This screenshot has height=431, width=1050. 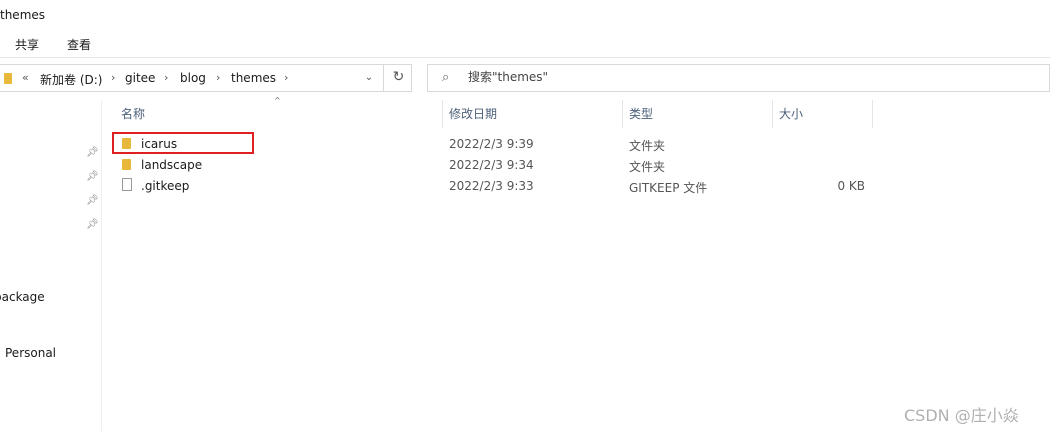 I want to click on column-header-date: 修改日期, so click(x=473, y=114).